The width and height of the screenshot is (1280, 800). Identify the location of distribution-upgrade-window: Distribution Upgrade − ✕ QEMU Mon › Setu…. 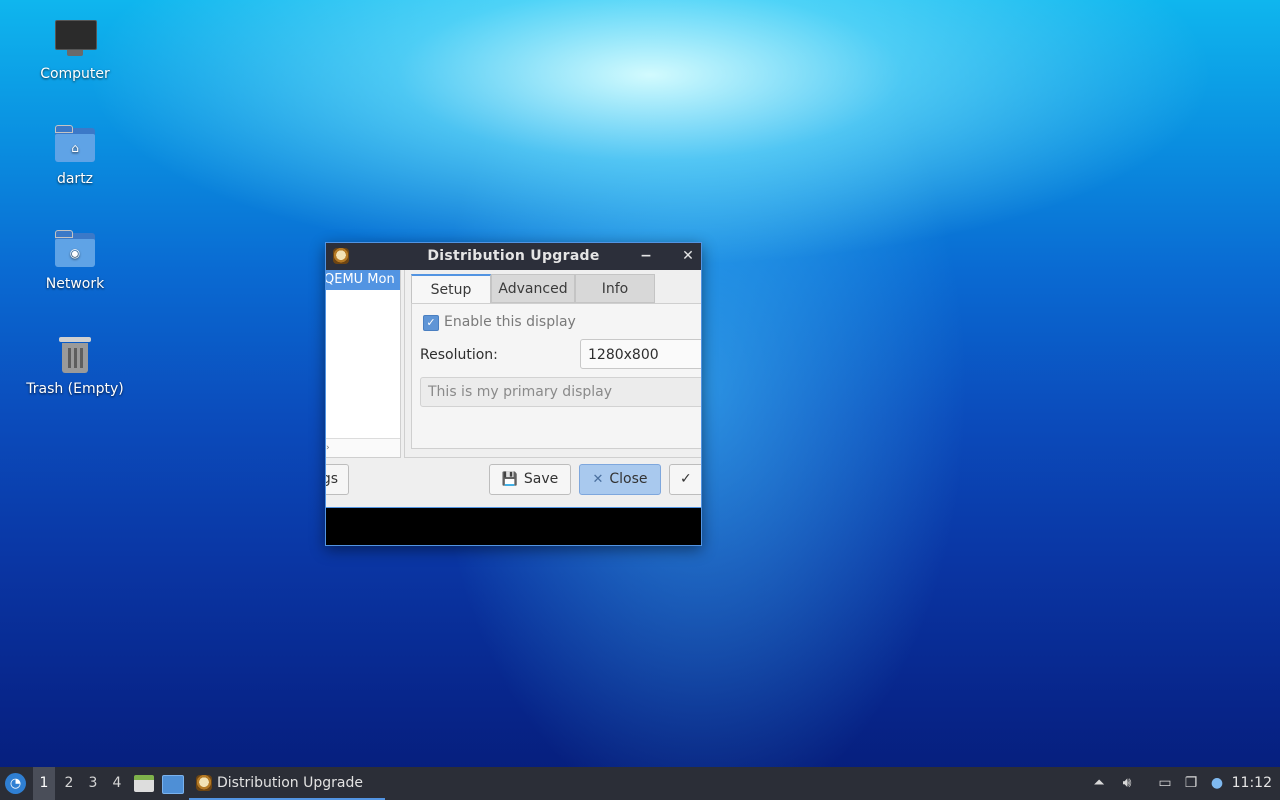
(513, 394).